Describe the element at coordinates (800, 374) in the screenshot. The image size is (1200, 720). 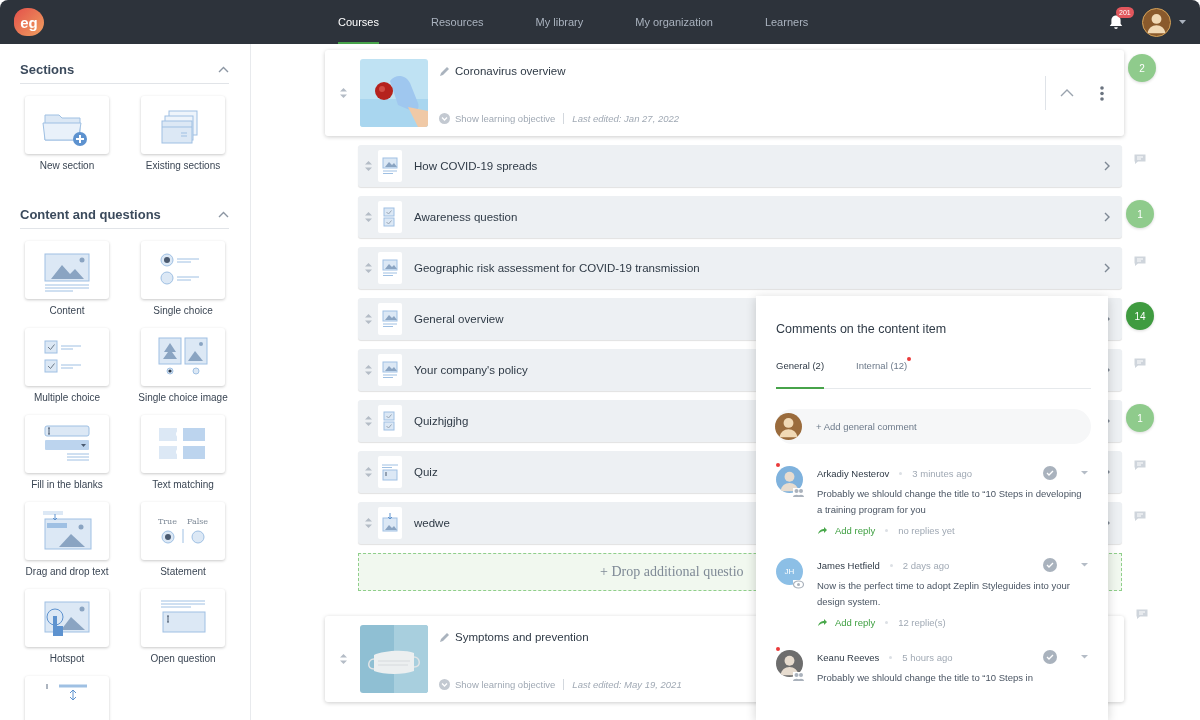
I see `comment-tab: General (2)` at that location.